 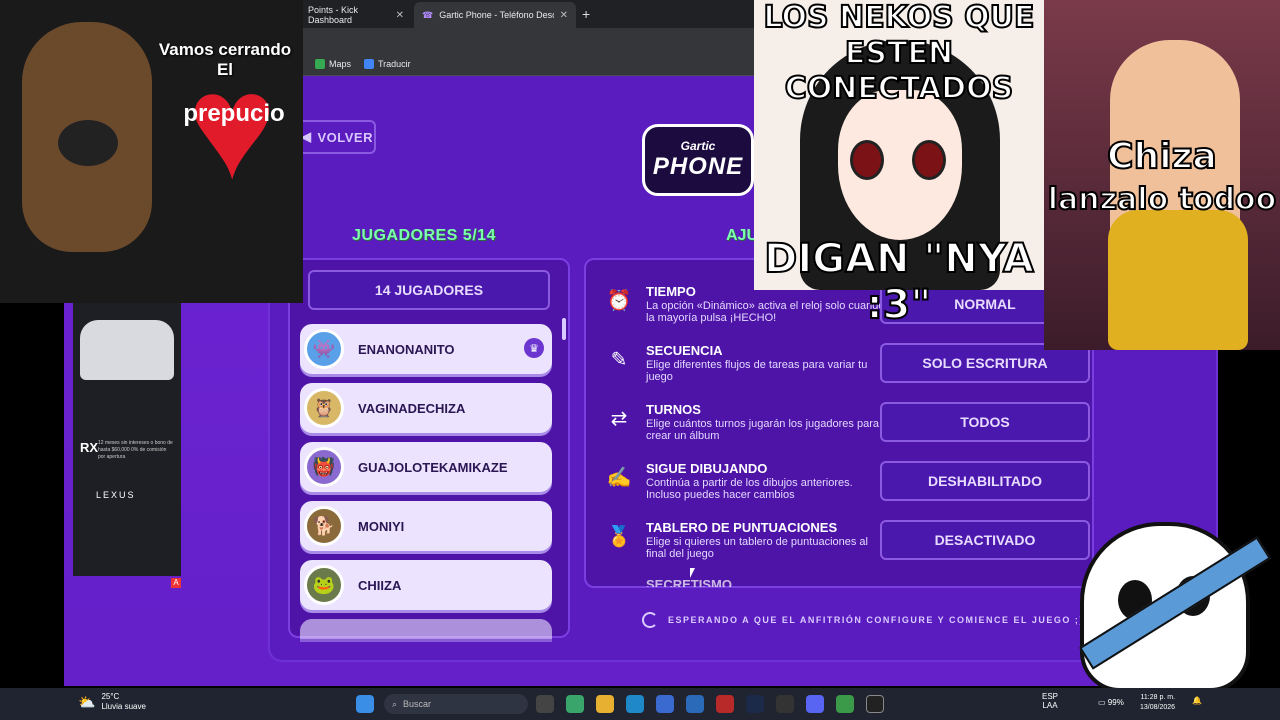 What do you see at coordinates (380, 585) in the screenshot?
I see `player-name: CHIIZA` at bounding box center [380, 585].